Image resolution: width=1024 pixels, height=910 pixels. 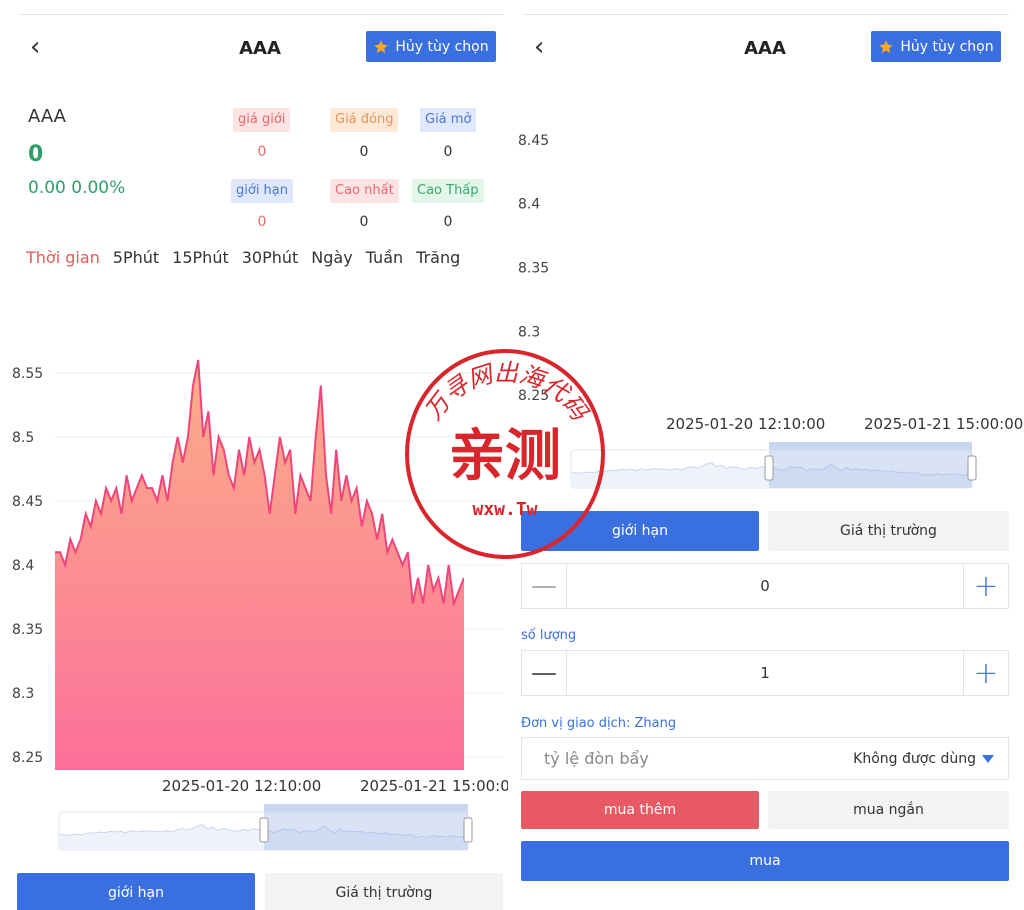 What do you see at coordinates (985, 586) in the screenshot?
I see `price-increase-button: +` at bounding box center [985, 586].